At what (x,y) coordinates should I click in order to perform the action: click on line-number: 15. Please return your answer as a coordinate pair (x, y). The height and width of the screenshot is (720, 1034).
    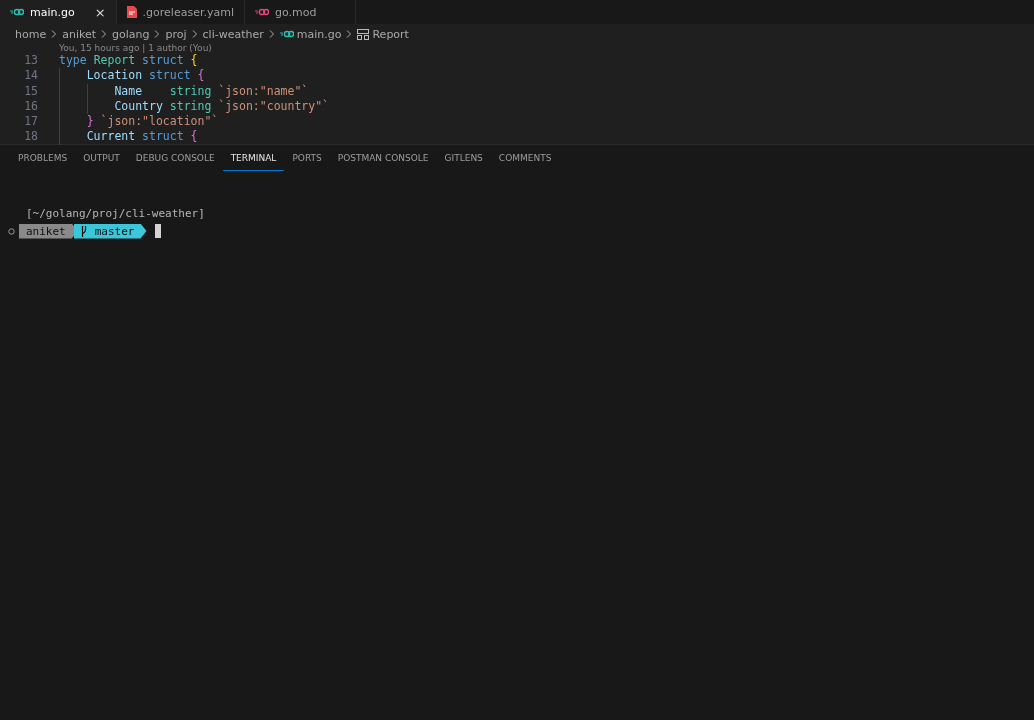
    Looking at the image, I should click on (31, 91).